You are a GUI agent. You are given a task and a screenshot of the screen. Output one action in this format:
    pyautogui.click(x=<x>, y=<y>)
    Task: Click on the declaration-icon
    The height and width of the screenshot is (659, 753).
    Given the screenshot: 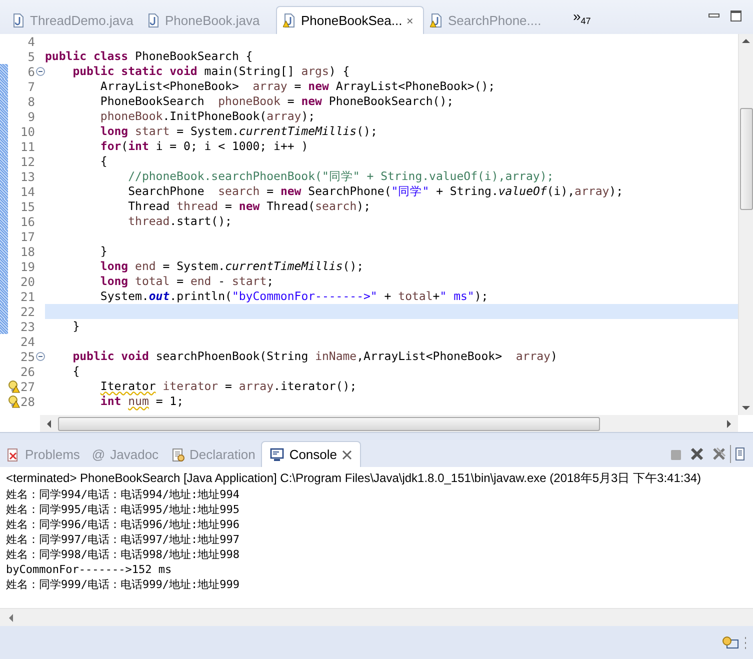 What is the action you would take?
    pyautogui.click(x=177, y=455)
    